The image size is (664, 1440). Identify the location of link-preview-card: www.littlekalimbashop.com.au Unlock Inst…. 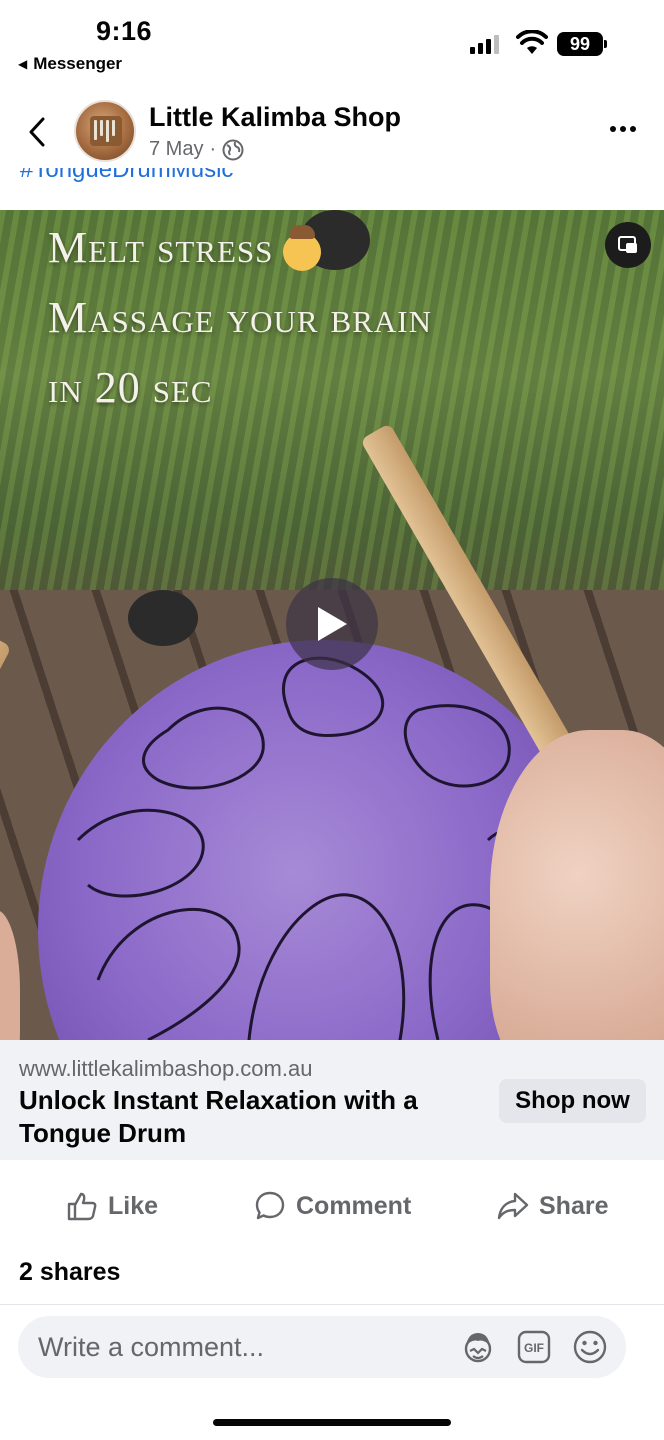
(332, 1100).